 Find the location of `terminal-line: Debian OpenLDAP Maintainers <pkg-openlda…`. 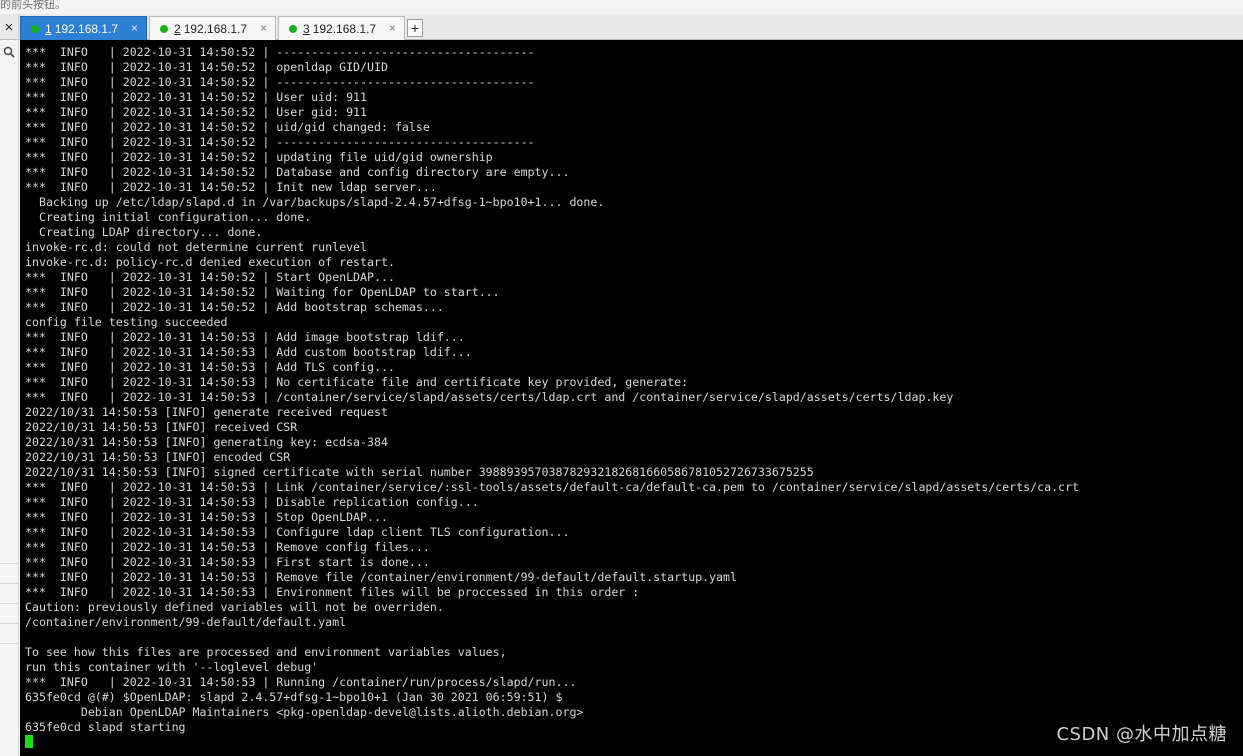

terminal-line: Debian OpenLDAP Maintainers <pkg-openlda… is located at coordinates (304, 712).